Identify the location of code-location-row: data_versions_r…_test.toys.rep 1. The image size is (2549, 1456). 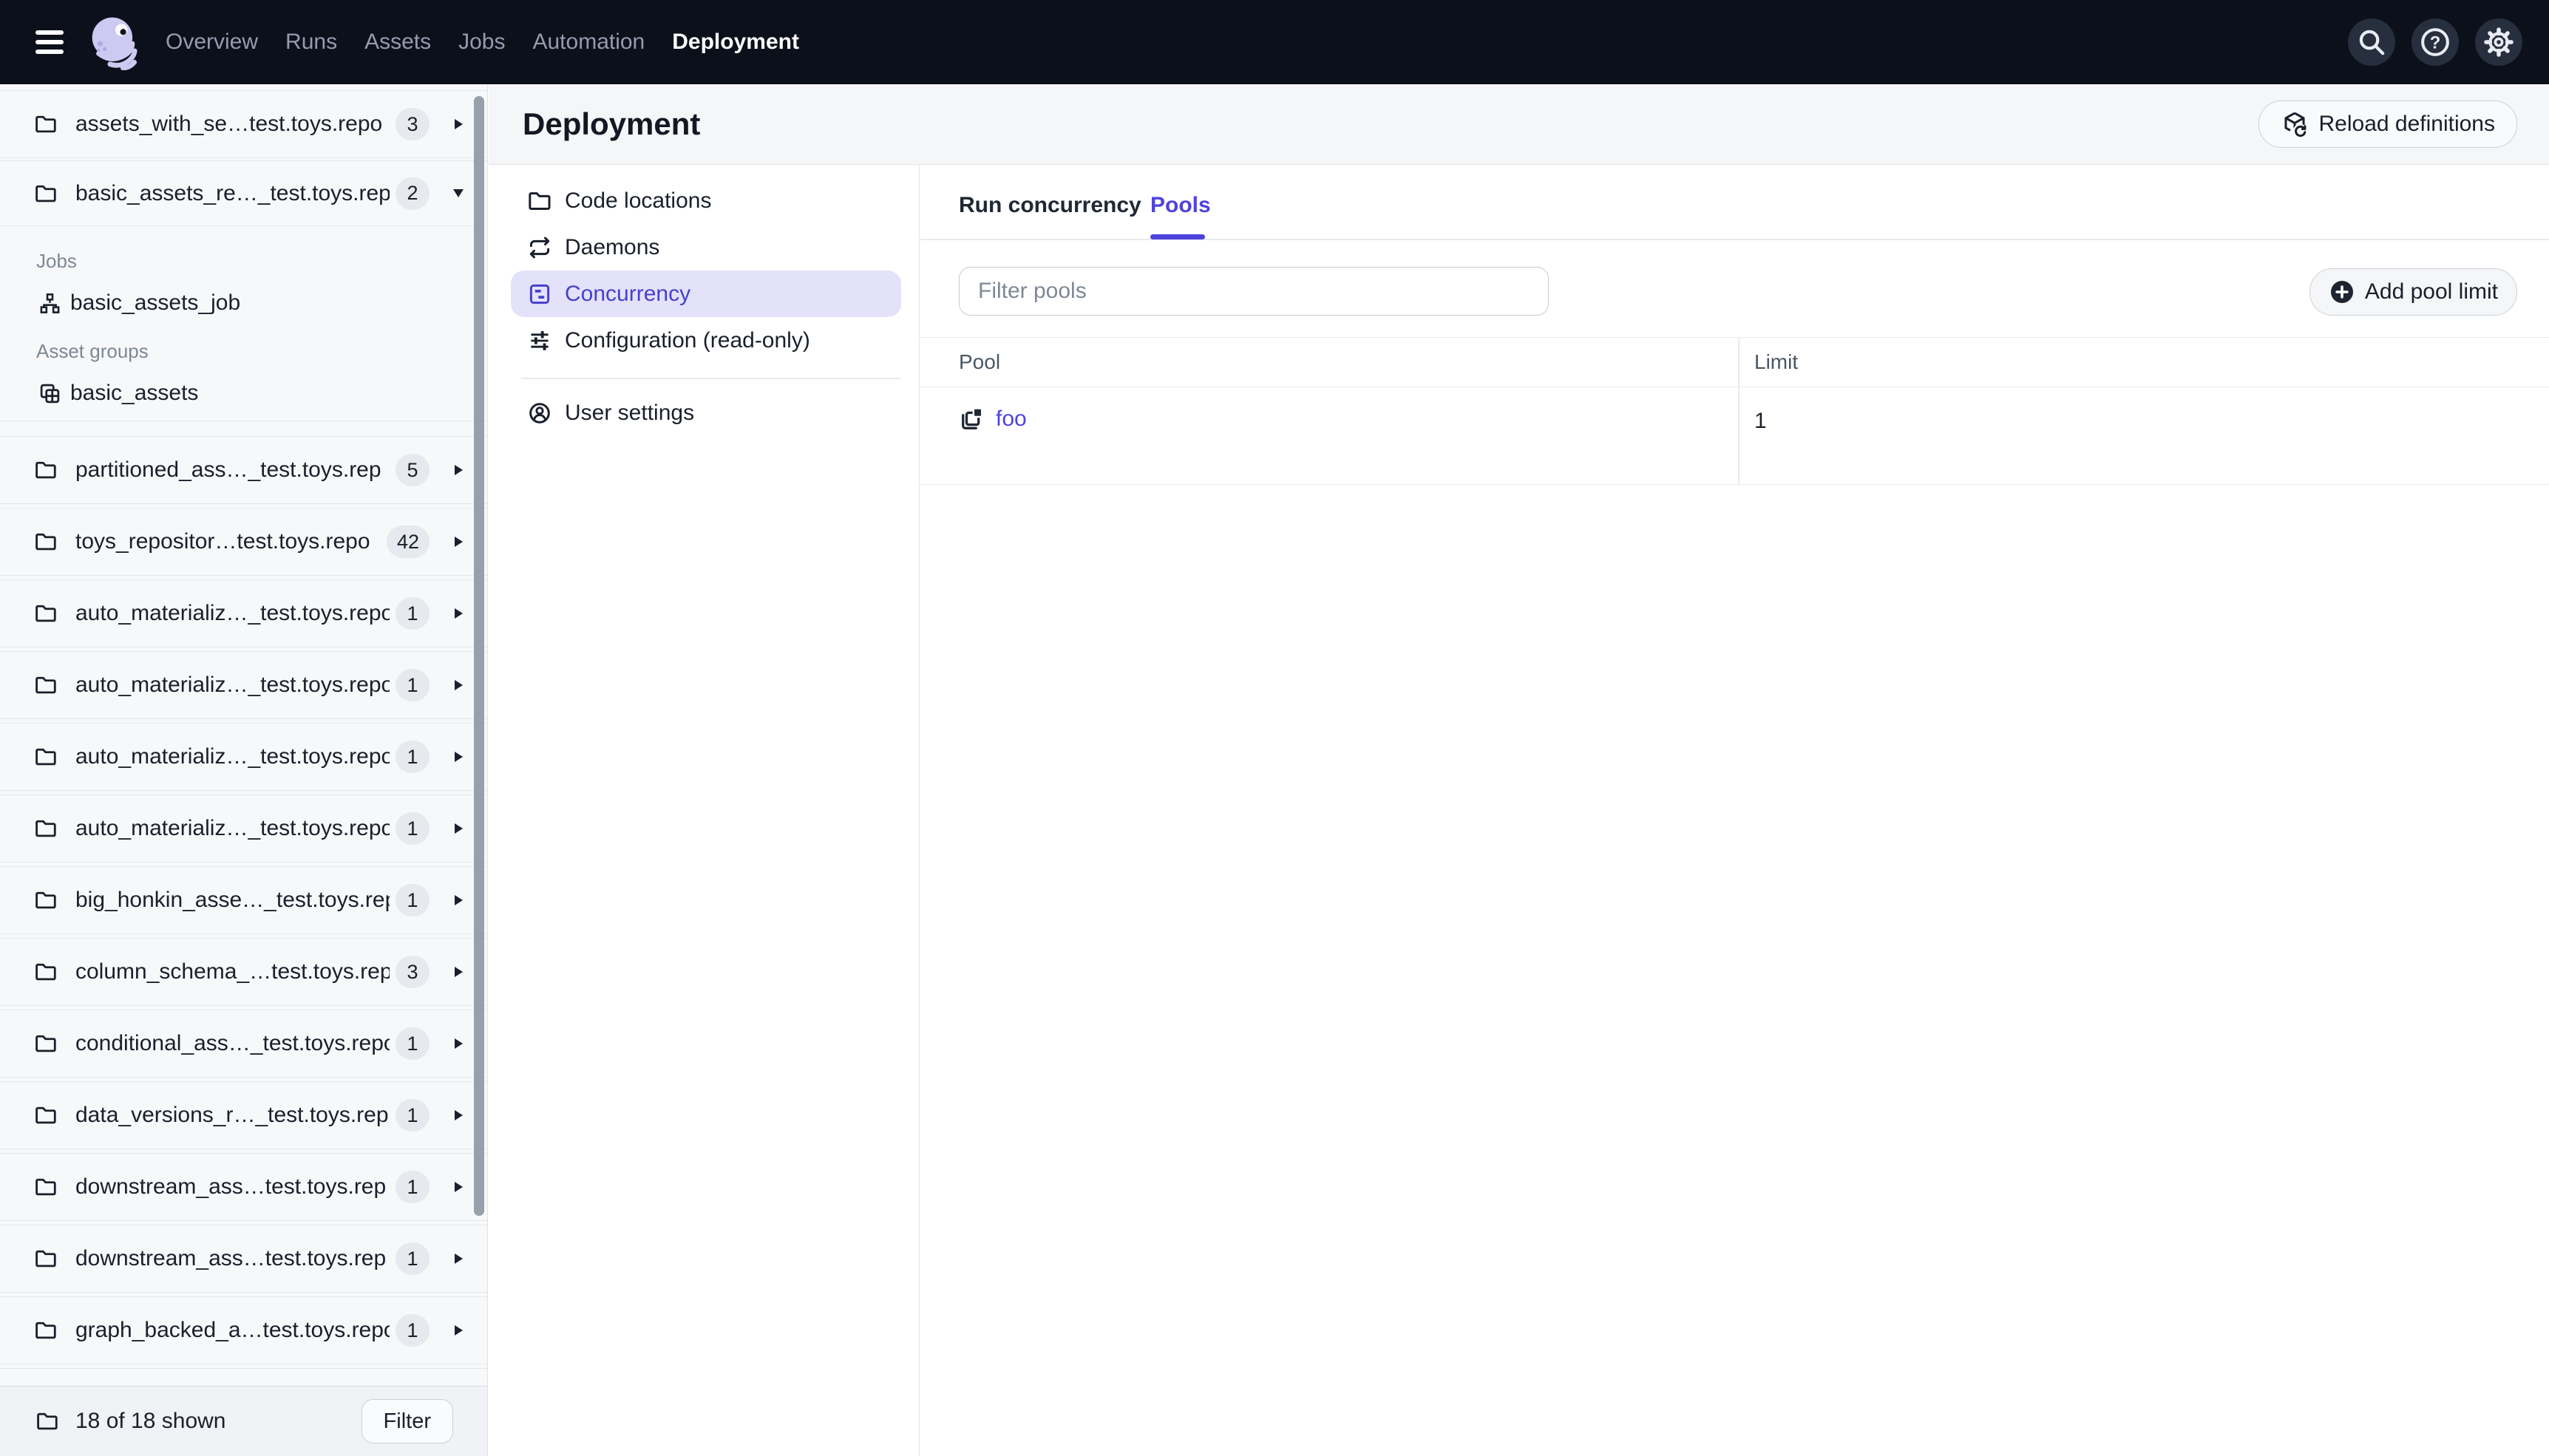
(243, 1115).